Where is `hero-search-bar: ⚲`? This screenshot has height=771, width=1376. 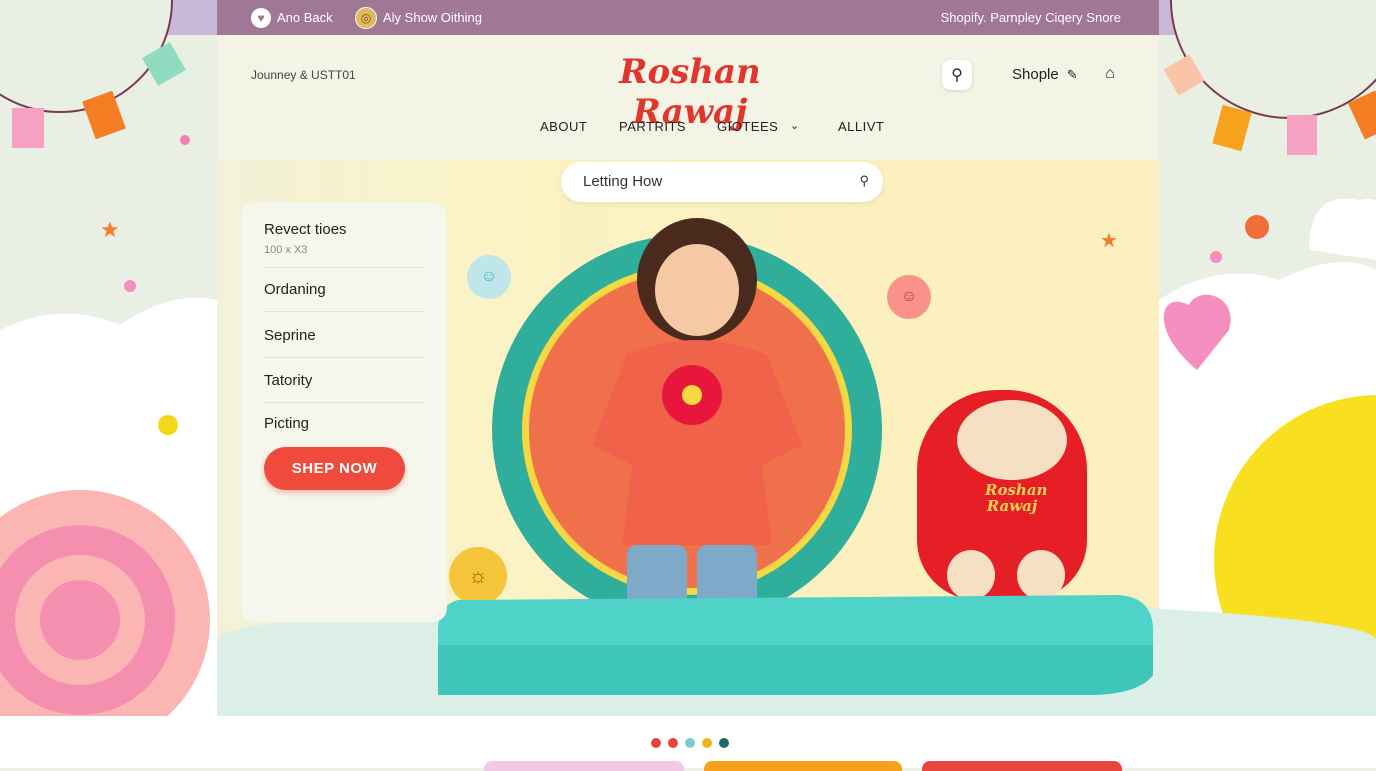 hero-search-bar: ⚲ is located at coordinates (722, 182).